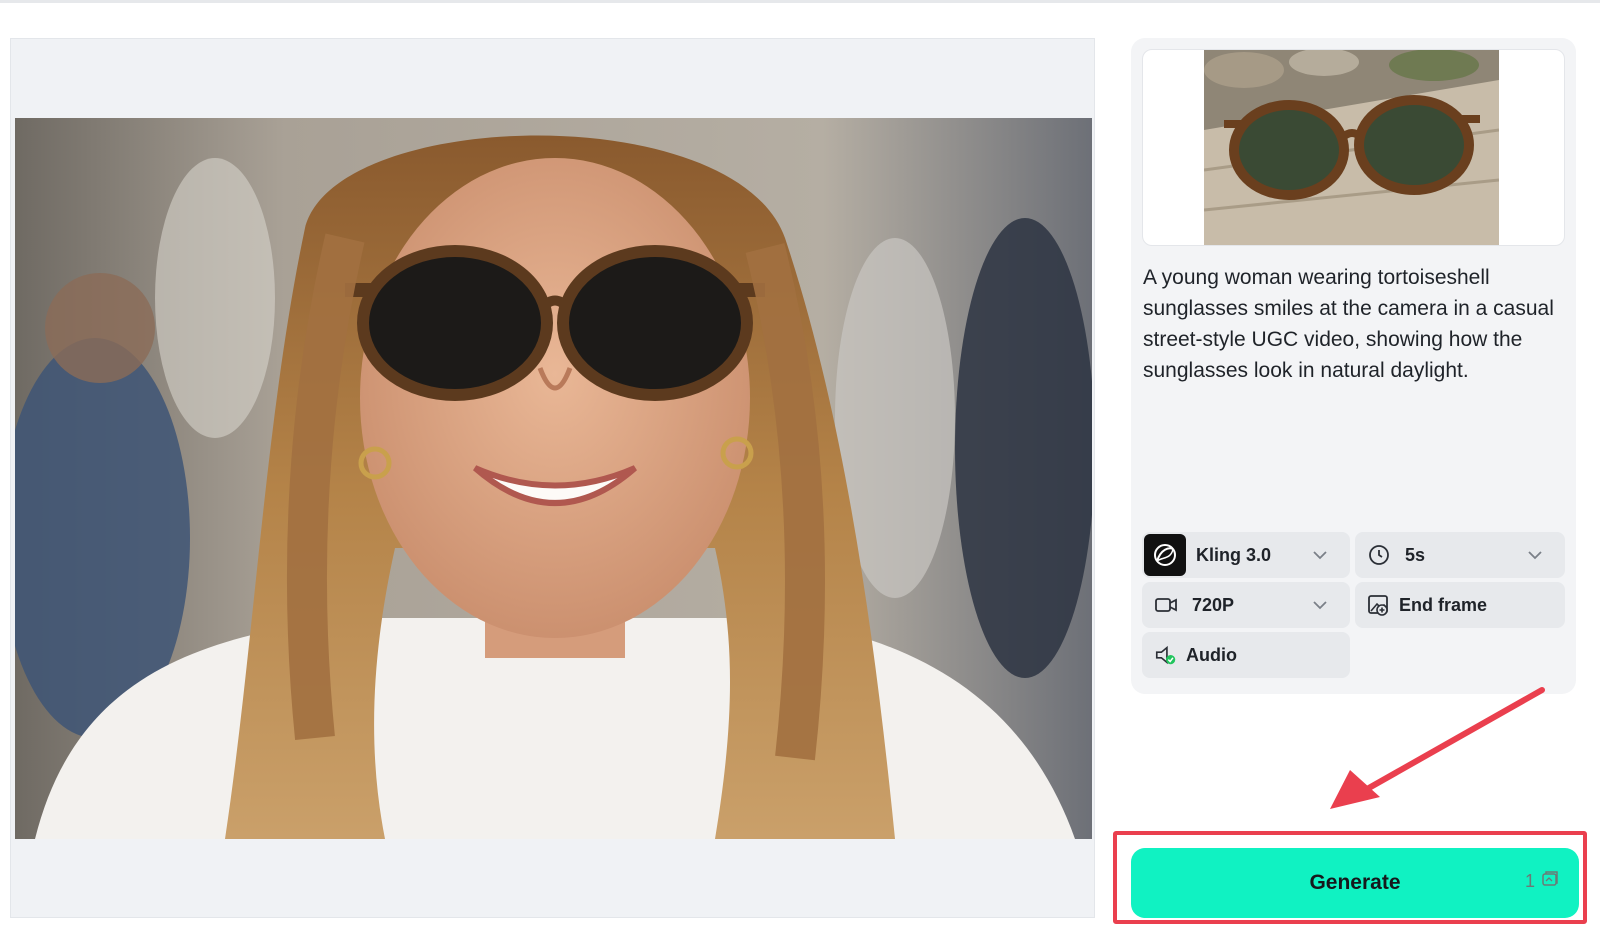 The image size is (1600, 935). Describe the element at coordinates (1165, 555) in the screenshot. I see `kling-logo-icon` at that location.